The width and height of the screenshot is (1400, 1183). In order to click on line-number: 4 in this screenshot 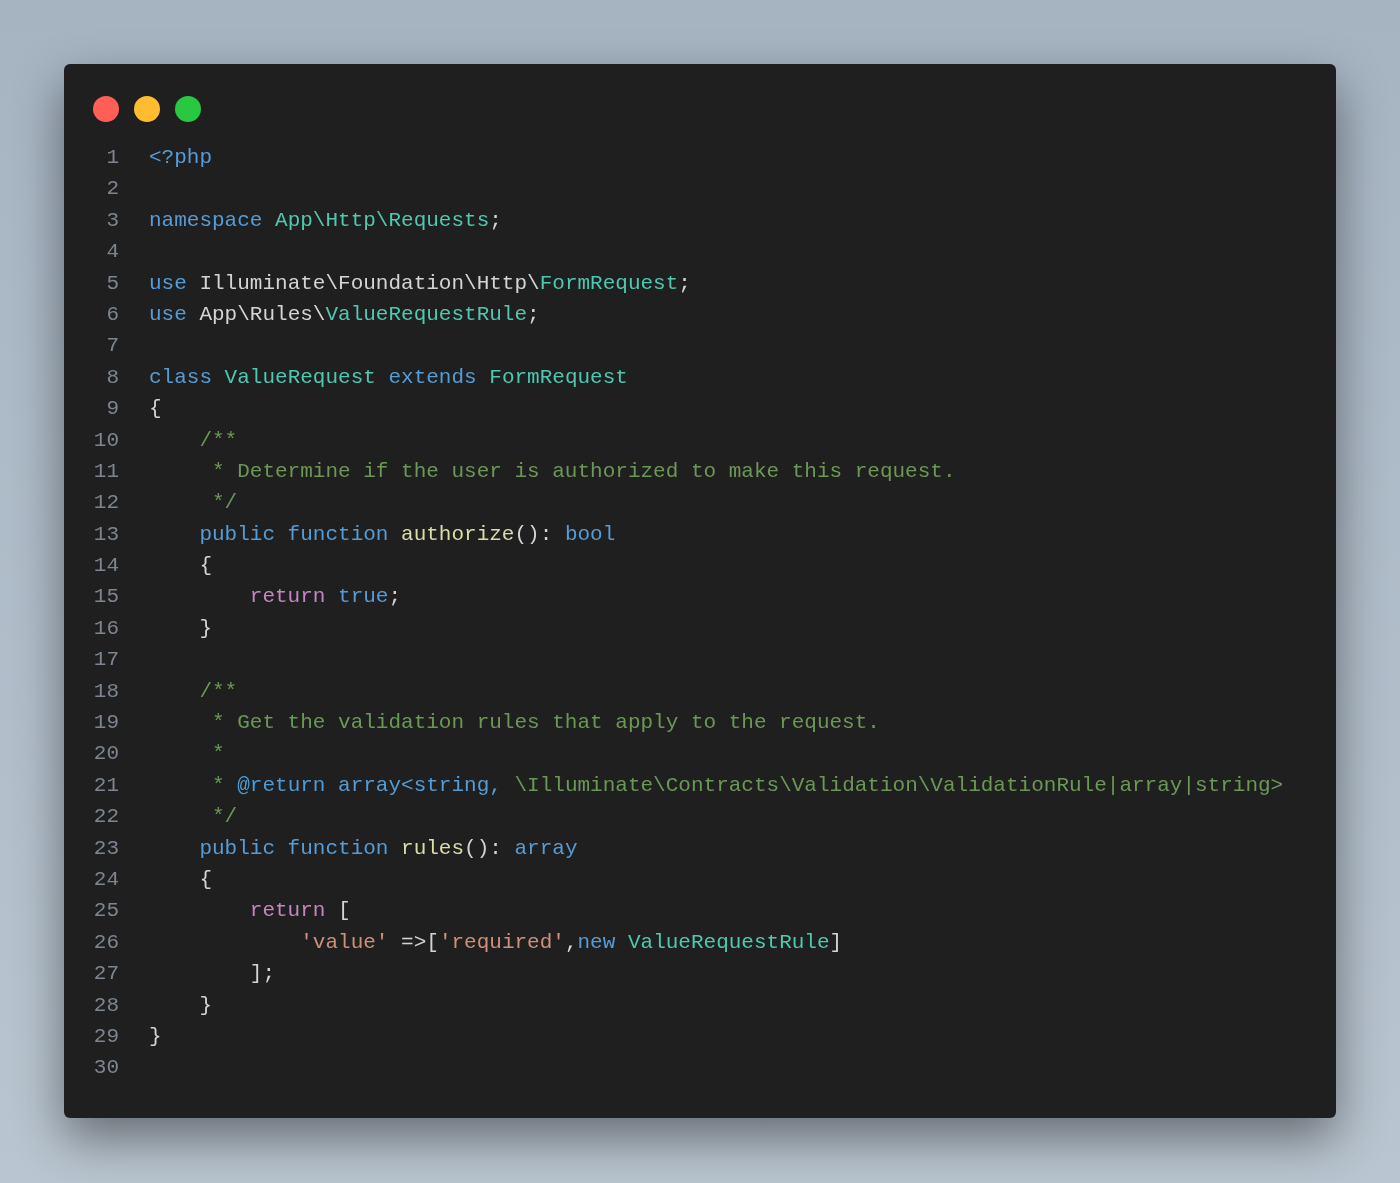, I will do `click(112, 252)`.